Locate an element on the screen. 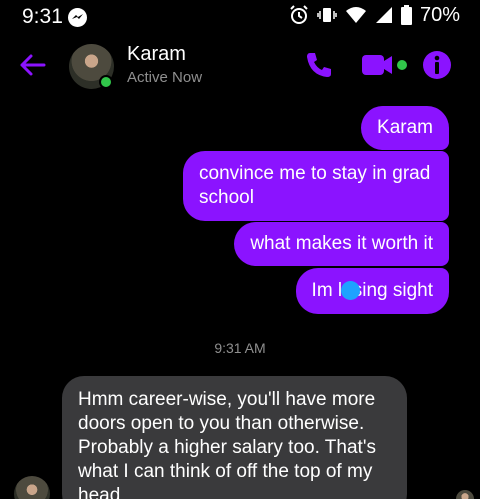 The width and height of the screenshot is (480, 499). online-indicator is located at coordinates (106, 82).